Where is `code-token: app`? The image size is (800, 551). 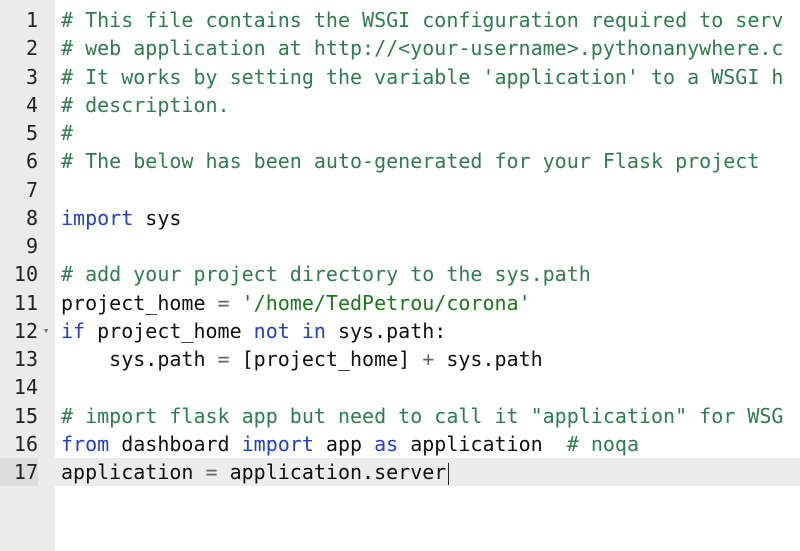
code-token: app is located at coordinates (344, 443).